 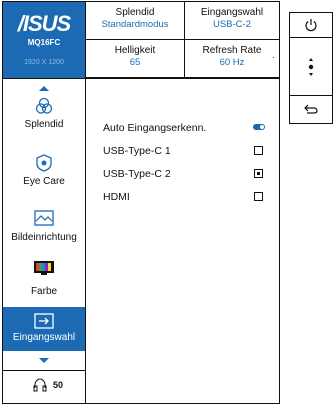 What do you see at coordinates (258, 173) in the screenshot?
I see `usbc2-checkbox` at bounding box center [258, 173].